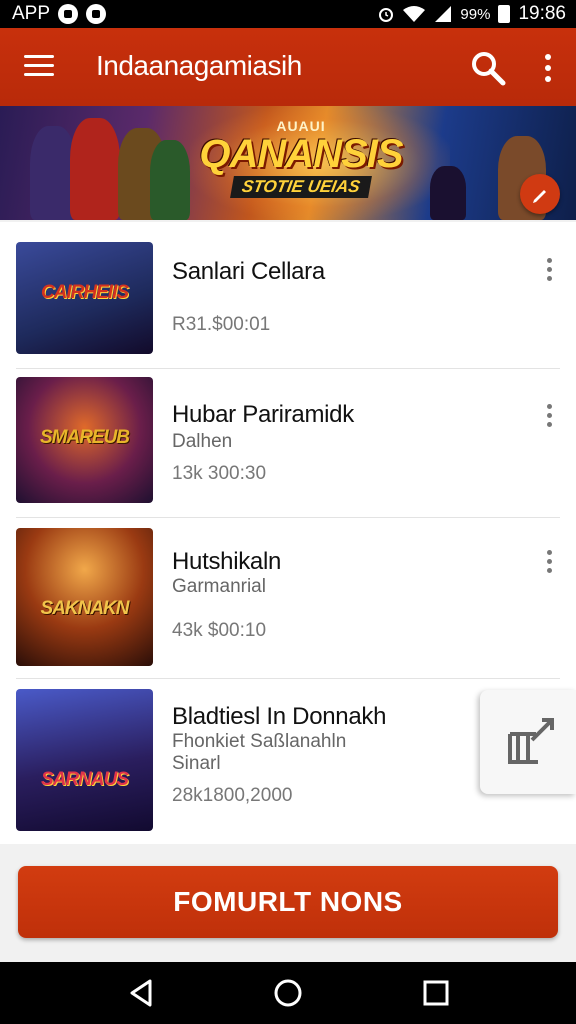 The height and width of the screenshot is (1024, 576). Describe the element at coordinates (221, 324) in the screenshot. I see `item-meta: R31.$00:01` at that location.